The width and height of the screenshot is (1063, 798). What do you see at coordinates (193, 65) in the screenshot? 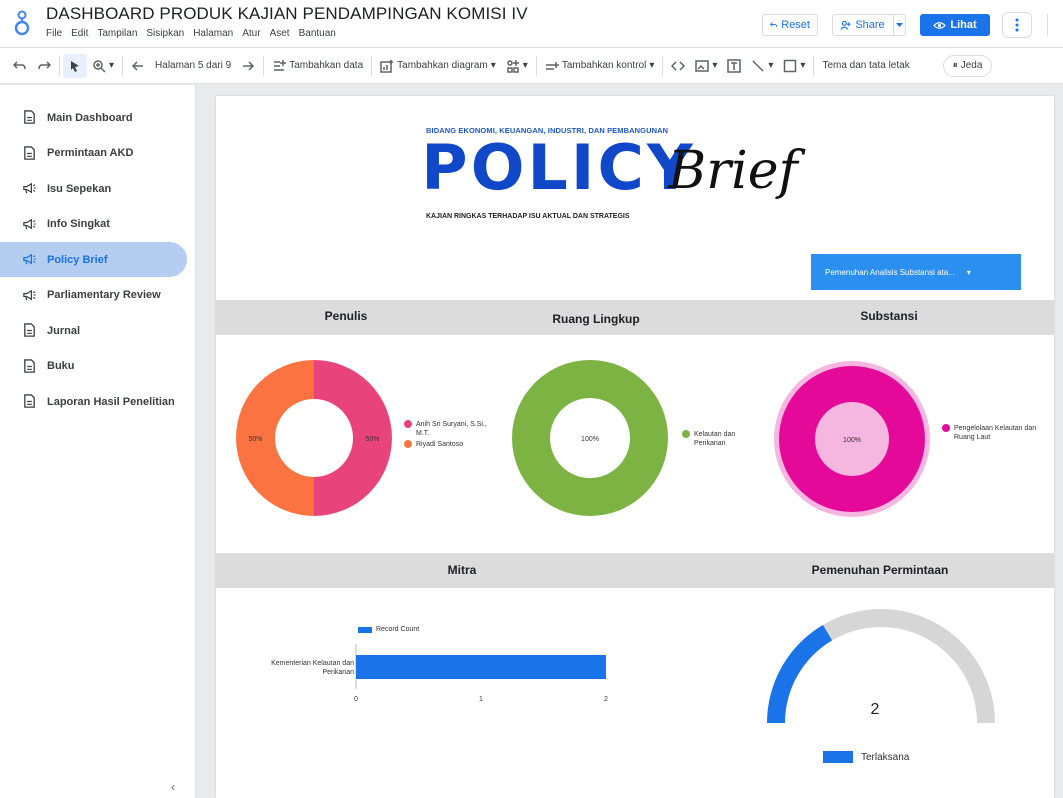
I see `page-indicator: Halaman 5 dari 9` at bounding box center [193, 65].